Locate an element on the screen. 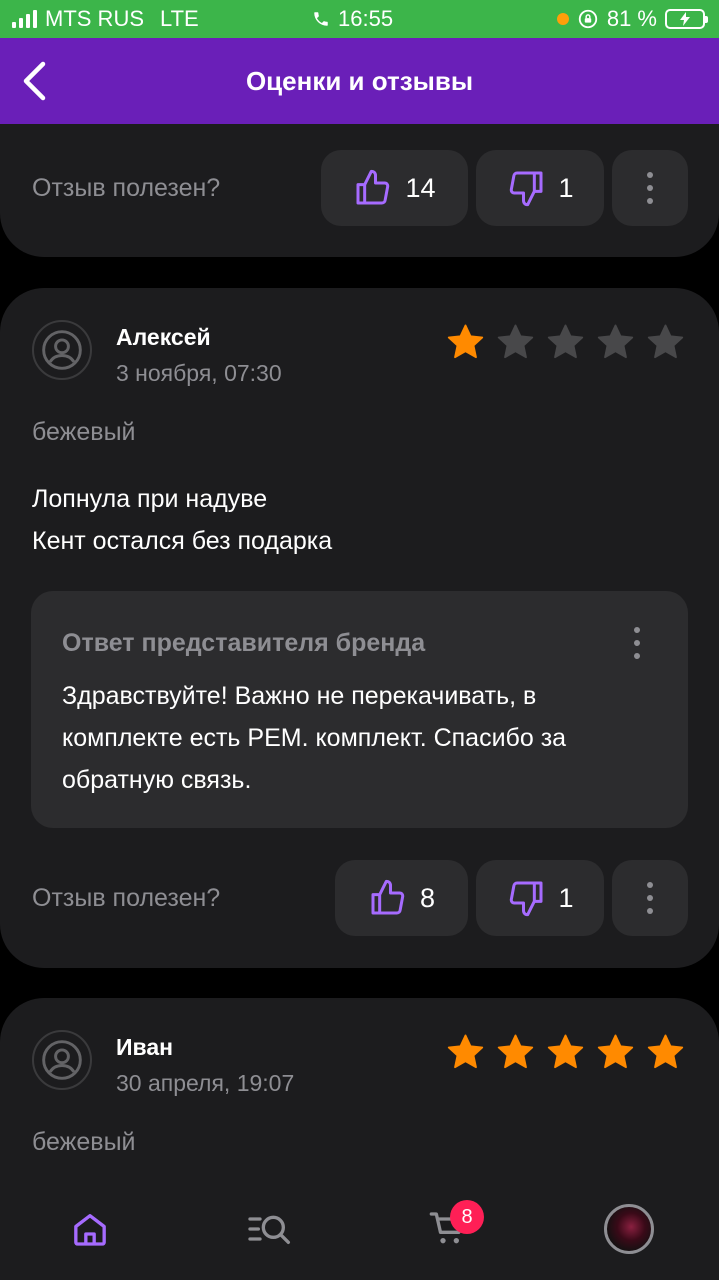 This screenshot has width=719, height=1280. brand-reply-more-button is located at coordinates (637, 643).